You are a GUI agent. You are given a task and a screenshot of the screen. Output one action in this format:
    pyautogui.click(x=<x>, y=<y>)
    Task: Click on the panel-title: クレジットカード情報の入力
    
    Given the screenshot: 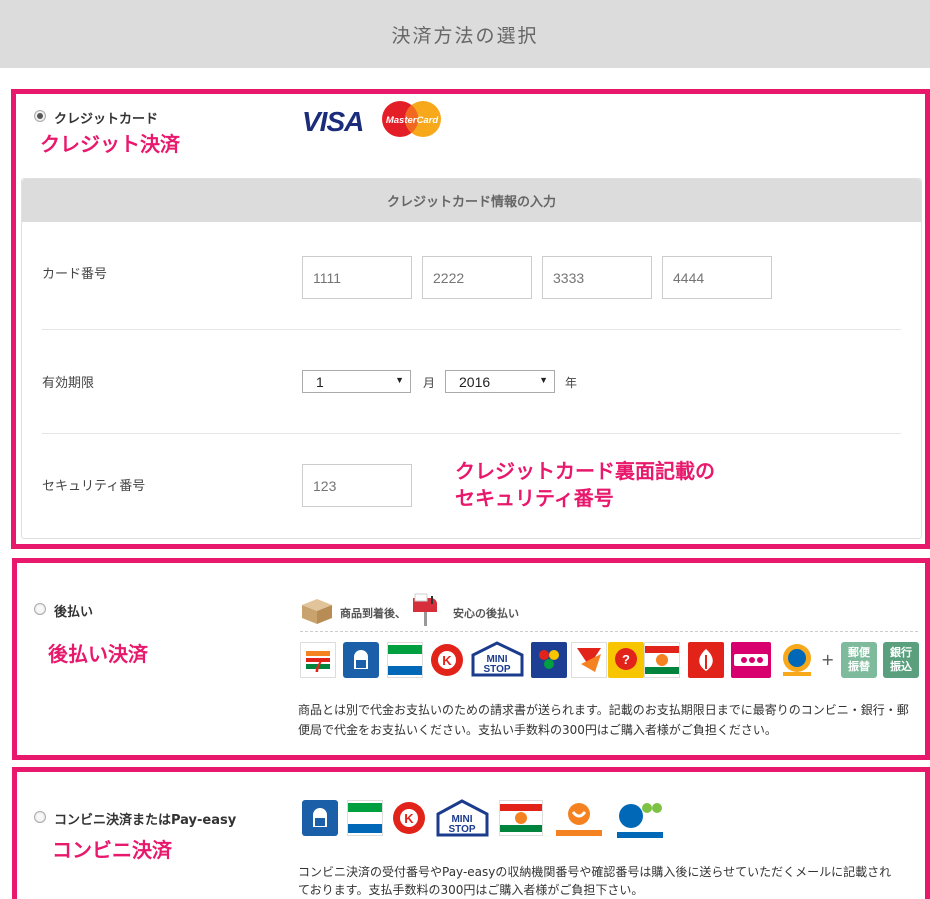 What is the action you would take?
    pyautogui.click(x=471, y=200)
    